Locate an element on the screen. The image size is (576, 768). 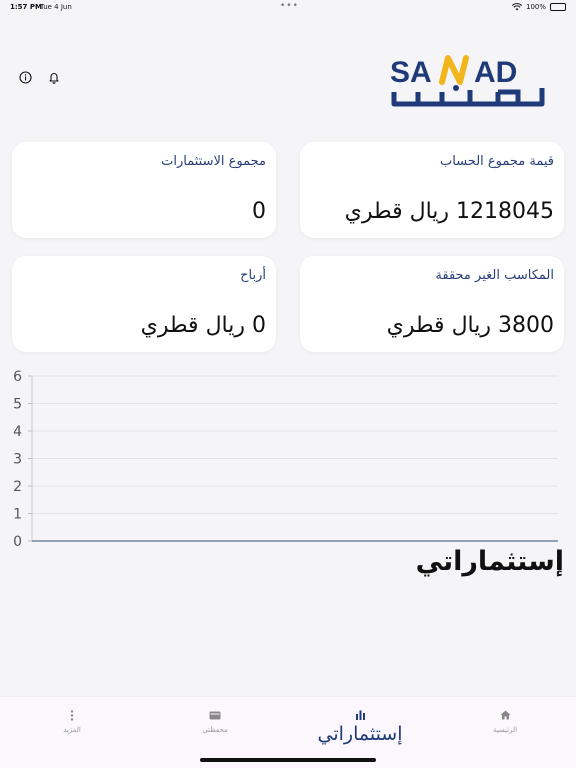
wallet-icon is located at coordinates (215, 715).